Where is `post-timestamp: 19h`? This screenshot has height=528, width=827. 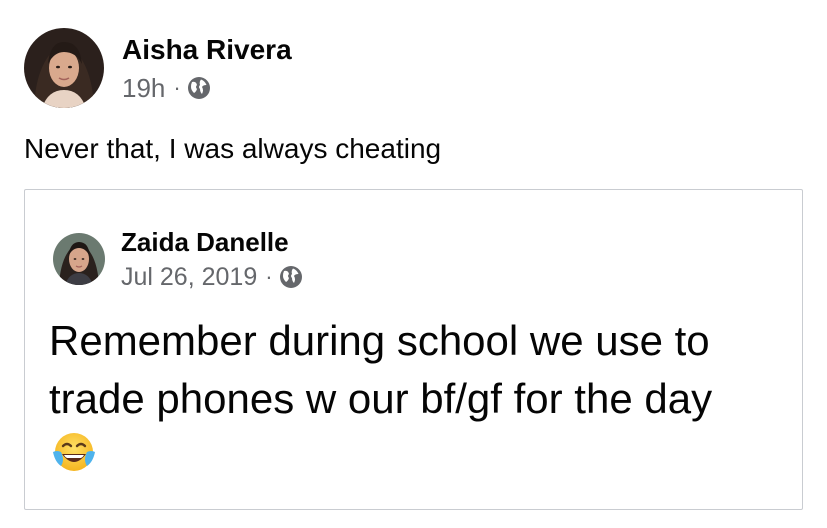 post-timestamp: 19h is located at coordinates (143, 88).